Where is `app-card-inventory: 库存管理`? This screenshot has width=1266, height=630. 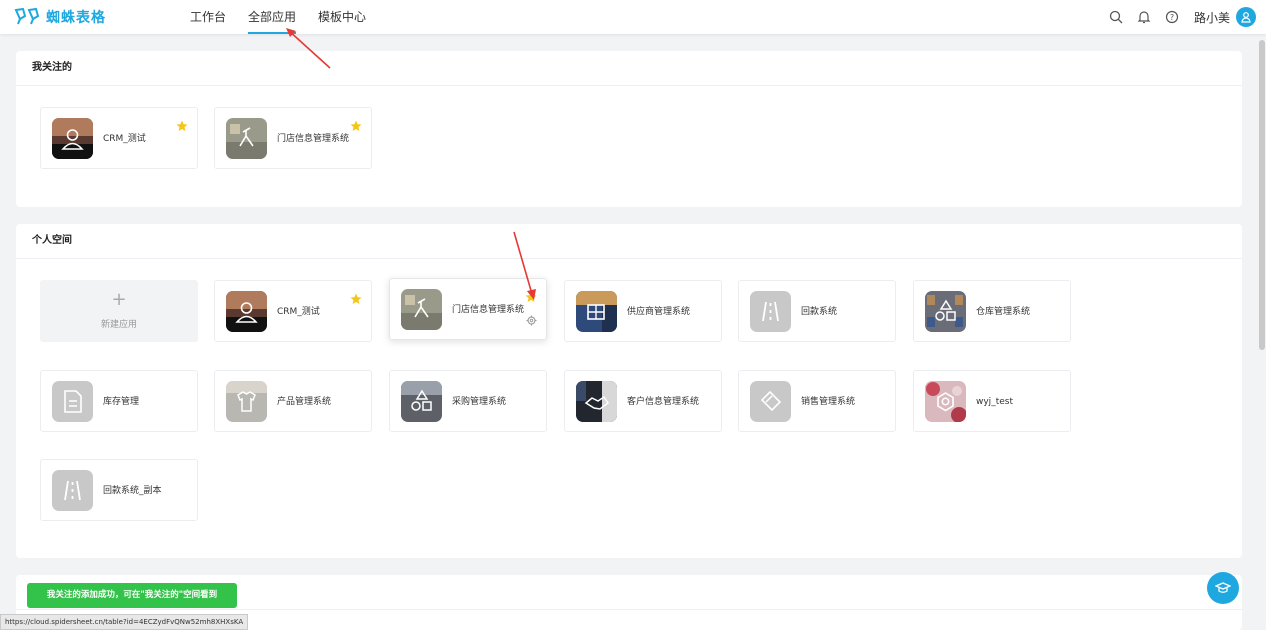 app-card-inventory: 库存管理 is located at coordinates (119, 401).